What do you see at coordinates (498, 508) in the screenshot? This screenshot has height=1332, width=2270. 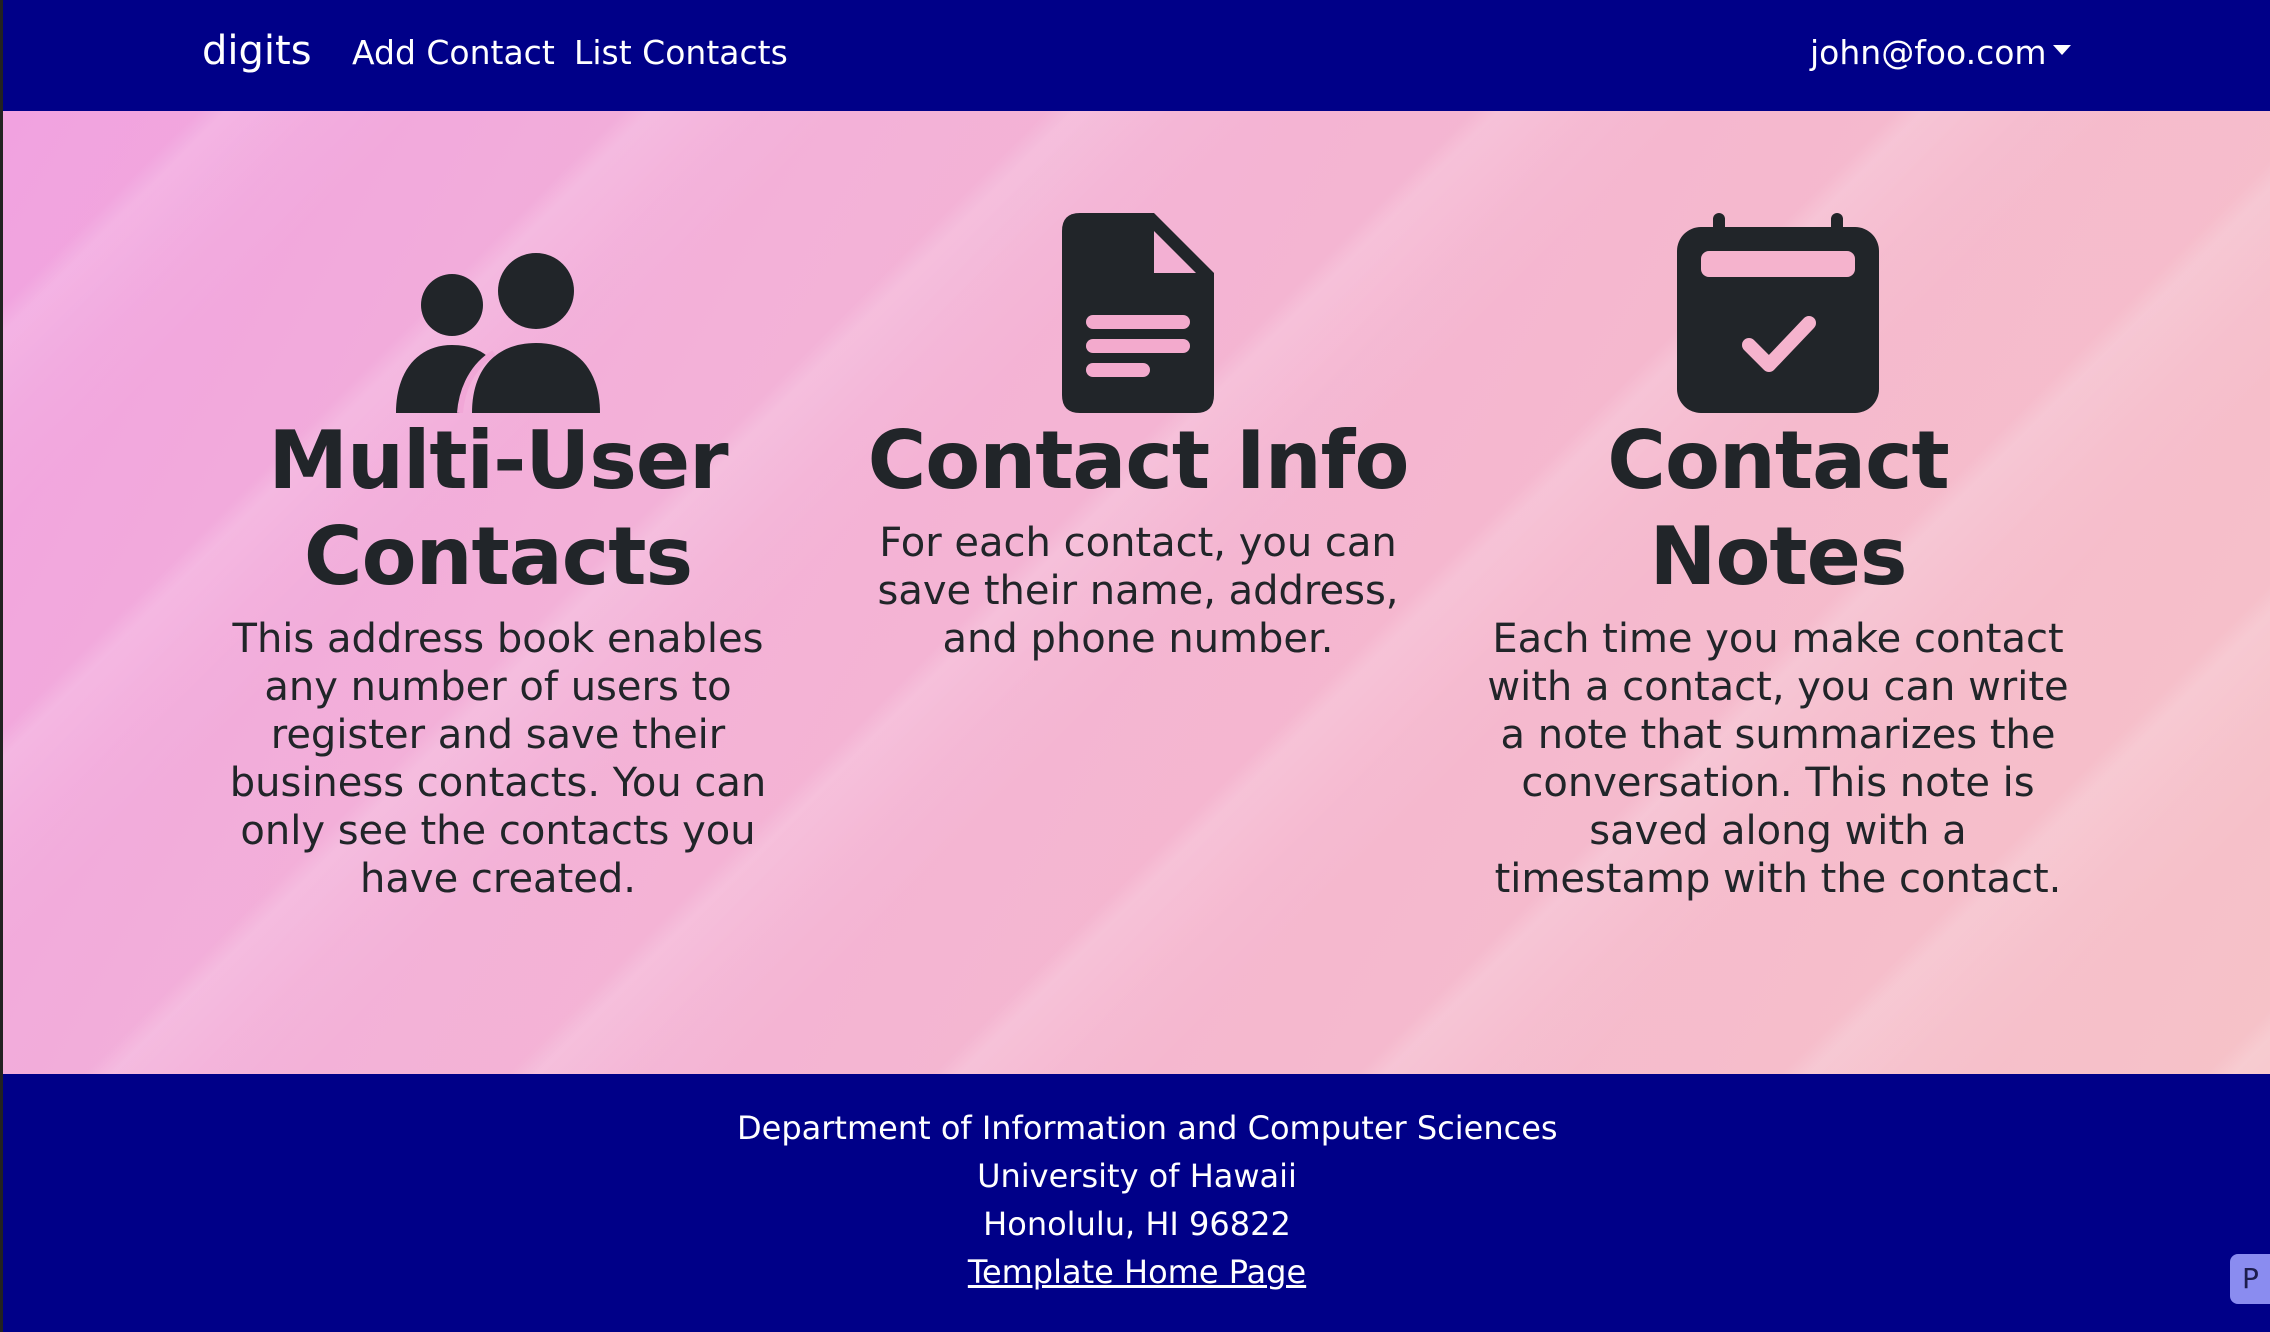 I see `feature-title: Multi-User Contacts` at bounding box center [498, 508].